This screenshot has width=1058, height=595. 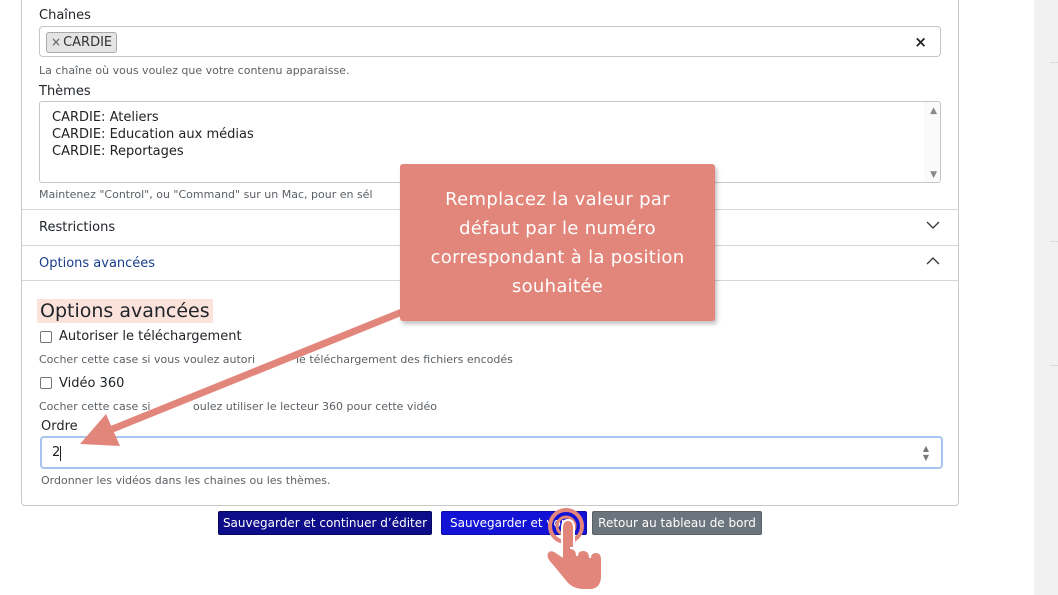 What do you see at coordinates (77, 227) in the screenshot?
I see `restrictions-title: Restrictions` at bounding box center [77, 227].